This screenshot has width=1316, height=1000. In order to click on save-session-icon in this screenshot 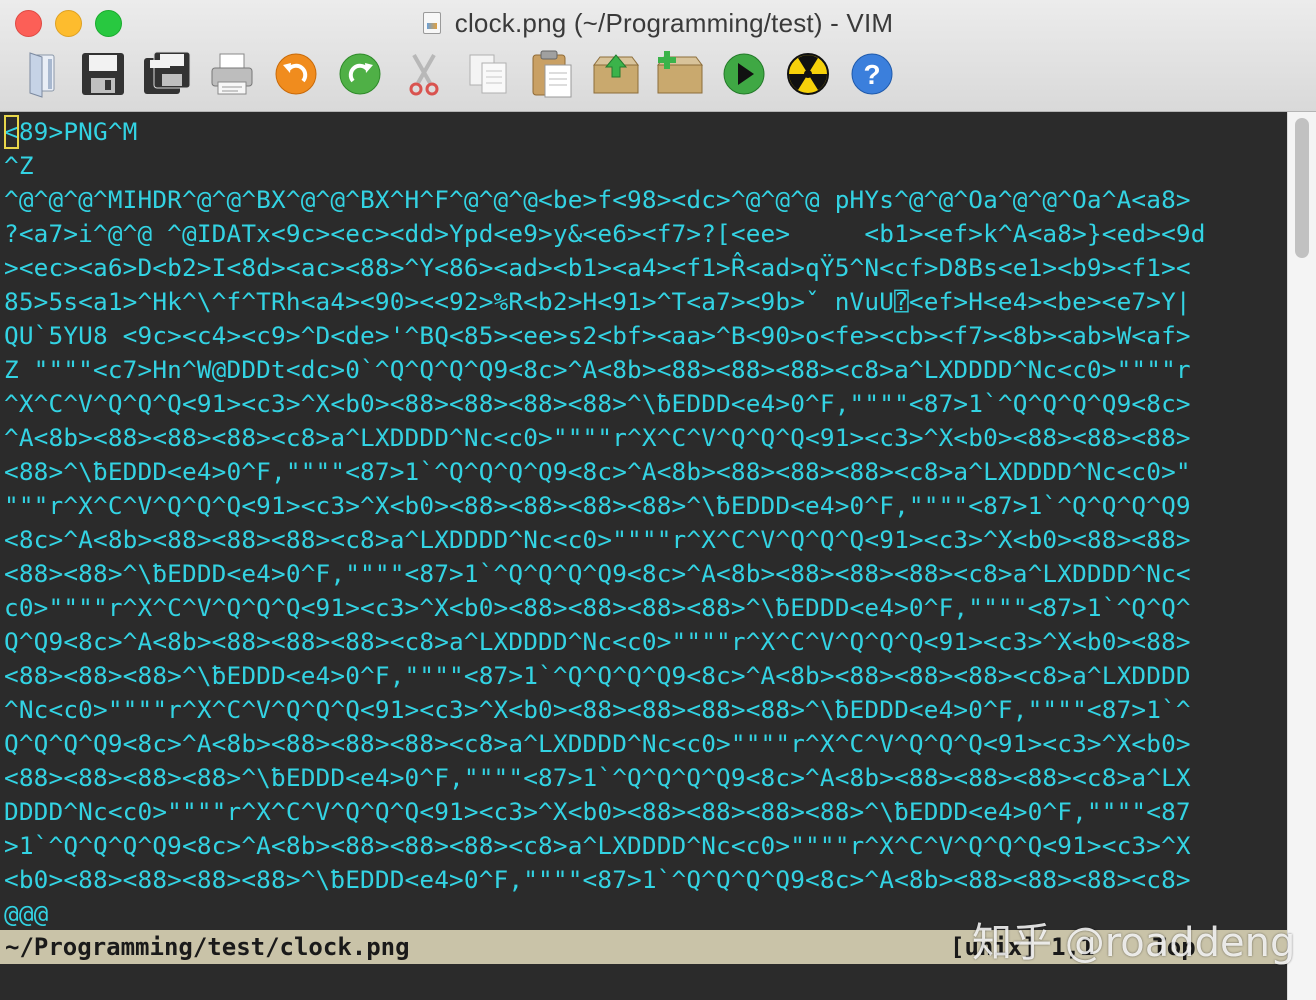, I will do `click(680, 72)`.